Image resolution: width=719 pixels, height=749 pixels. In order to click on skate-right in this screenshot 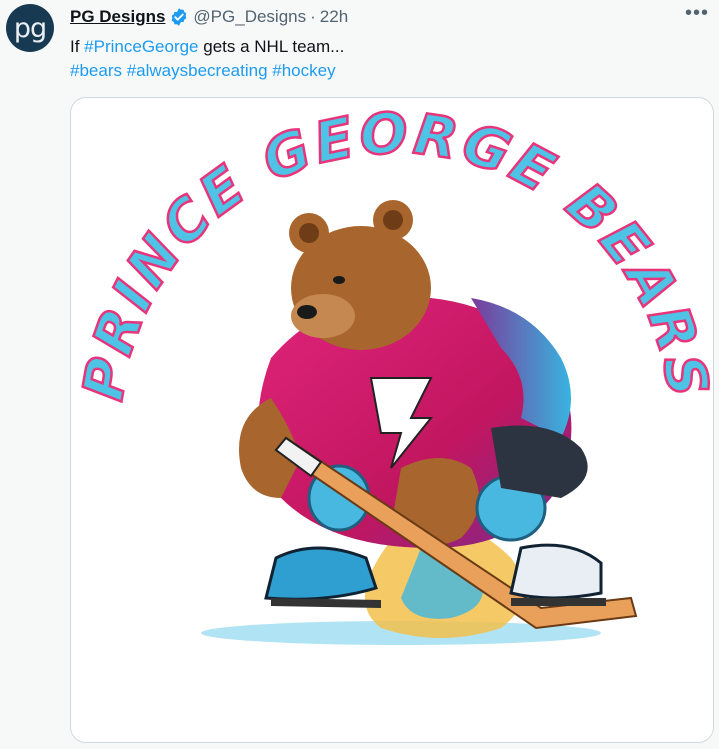, I will do `click(556, 571)`.